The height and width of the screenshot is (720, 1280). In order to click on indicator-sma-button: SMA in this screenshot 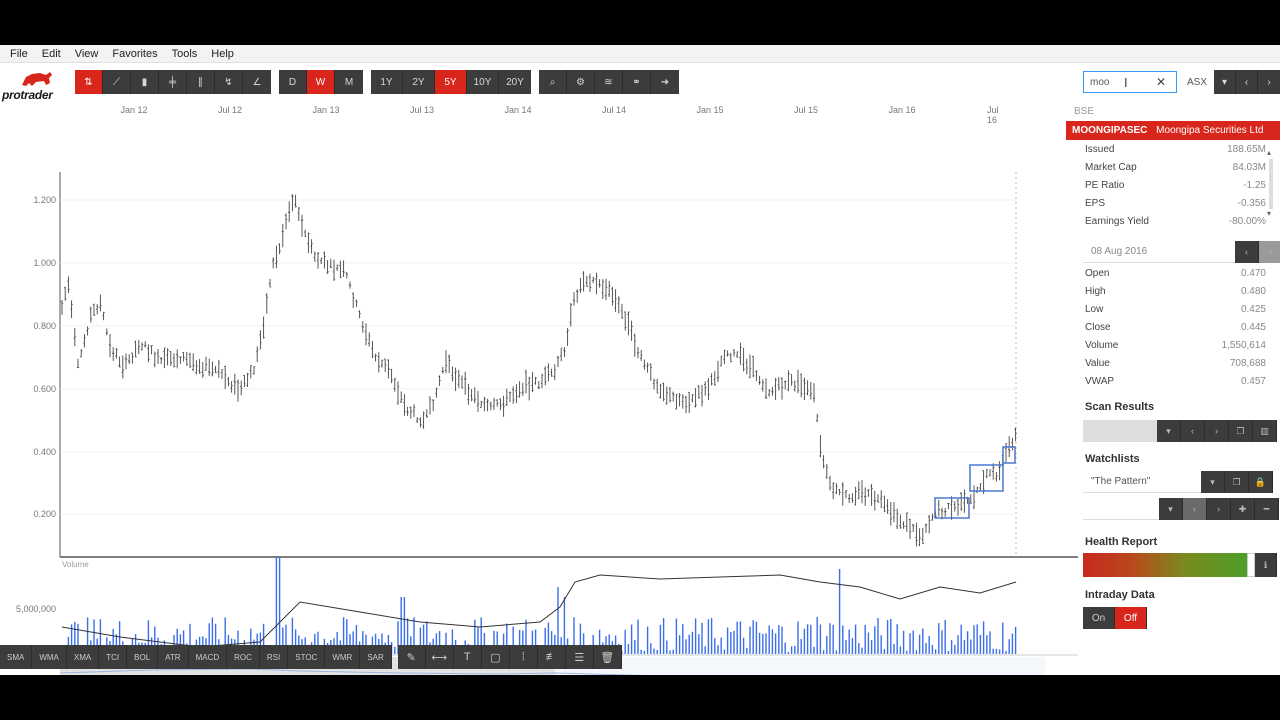, I will do `click(16, 657)`.